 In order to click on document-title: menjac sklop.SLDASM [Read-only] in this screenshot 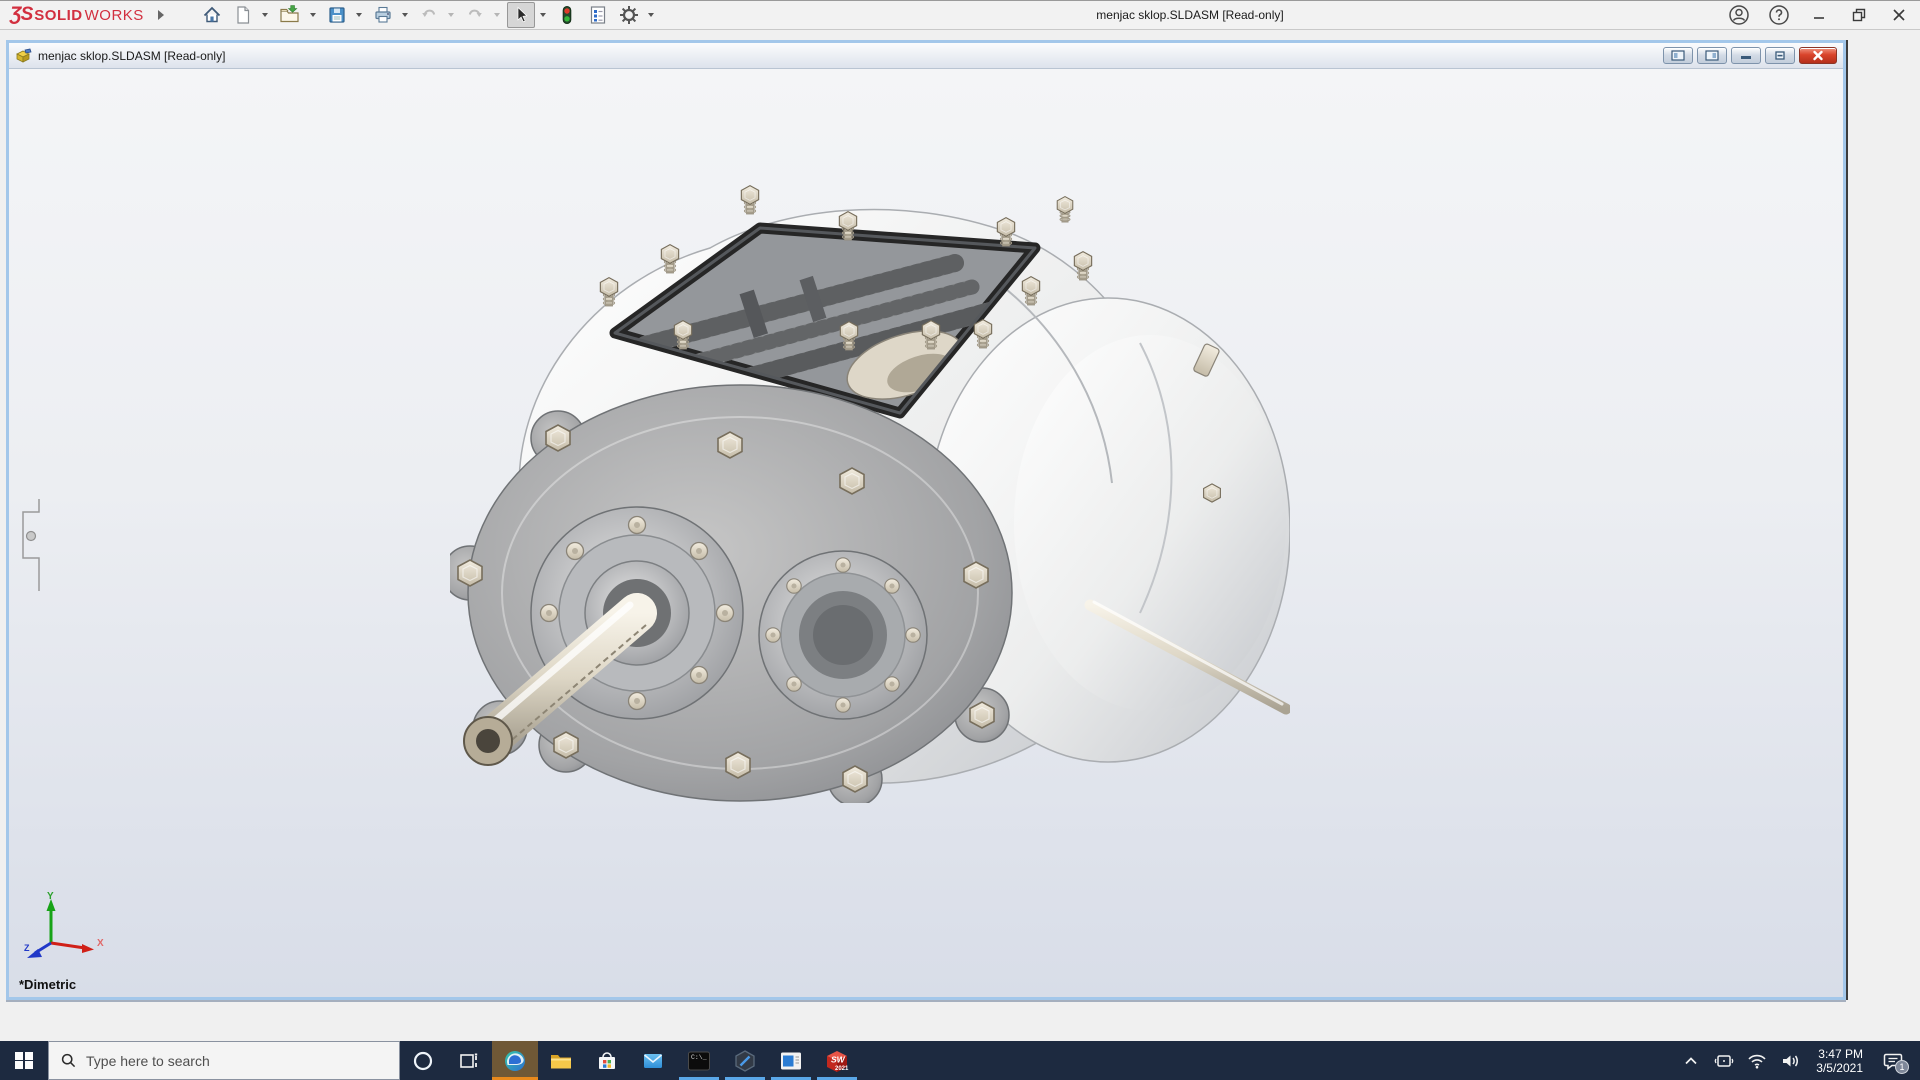, I will do `click(132, 55)`.